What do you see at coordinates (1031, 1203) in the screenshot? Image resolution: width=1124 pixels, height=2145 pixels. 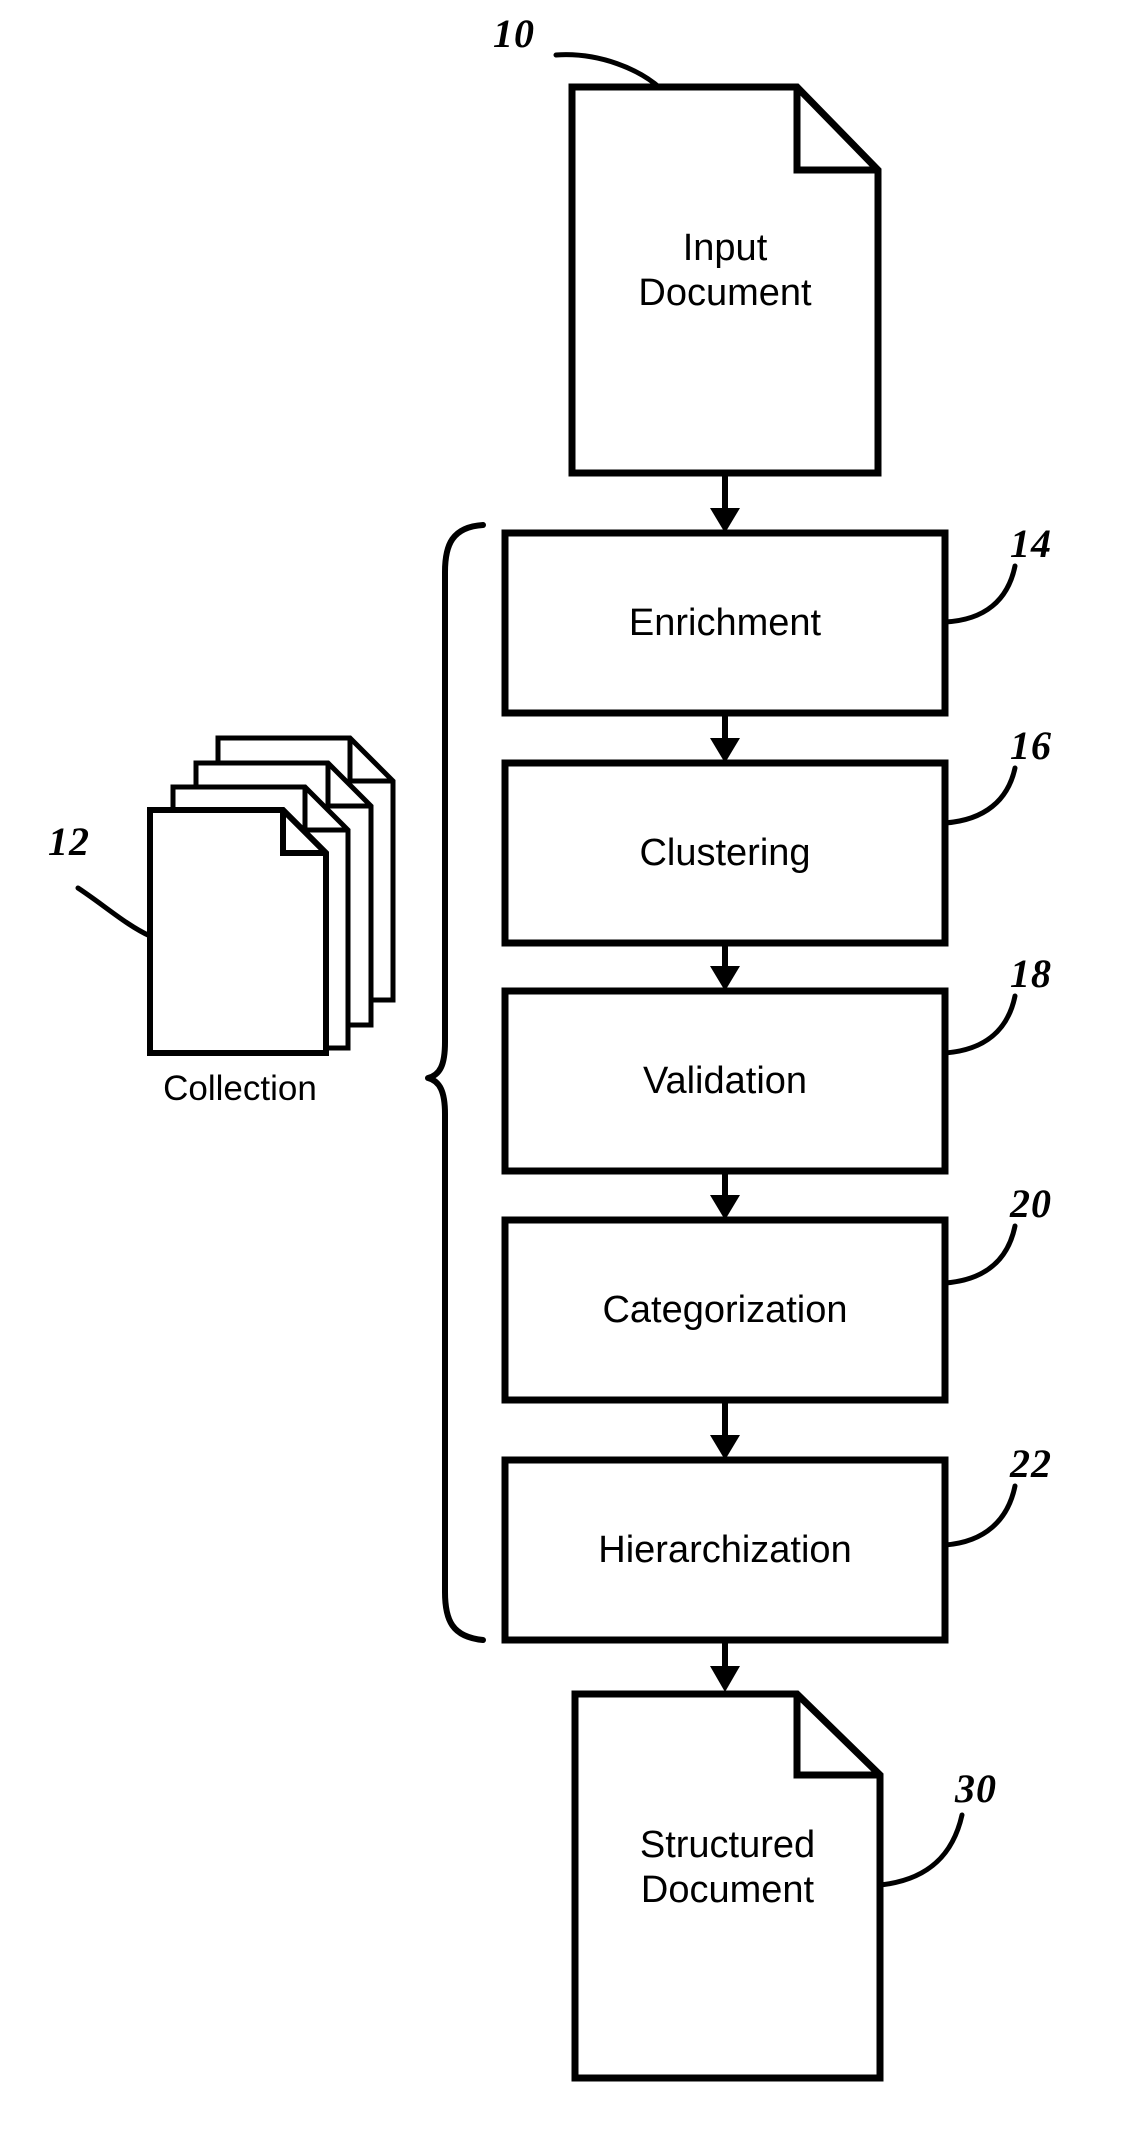 I see `ref-number-20: 20` at bounding box center [1031, 1203].